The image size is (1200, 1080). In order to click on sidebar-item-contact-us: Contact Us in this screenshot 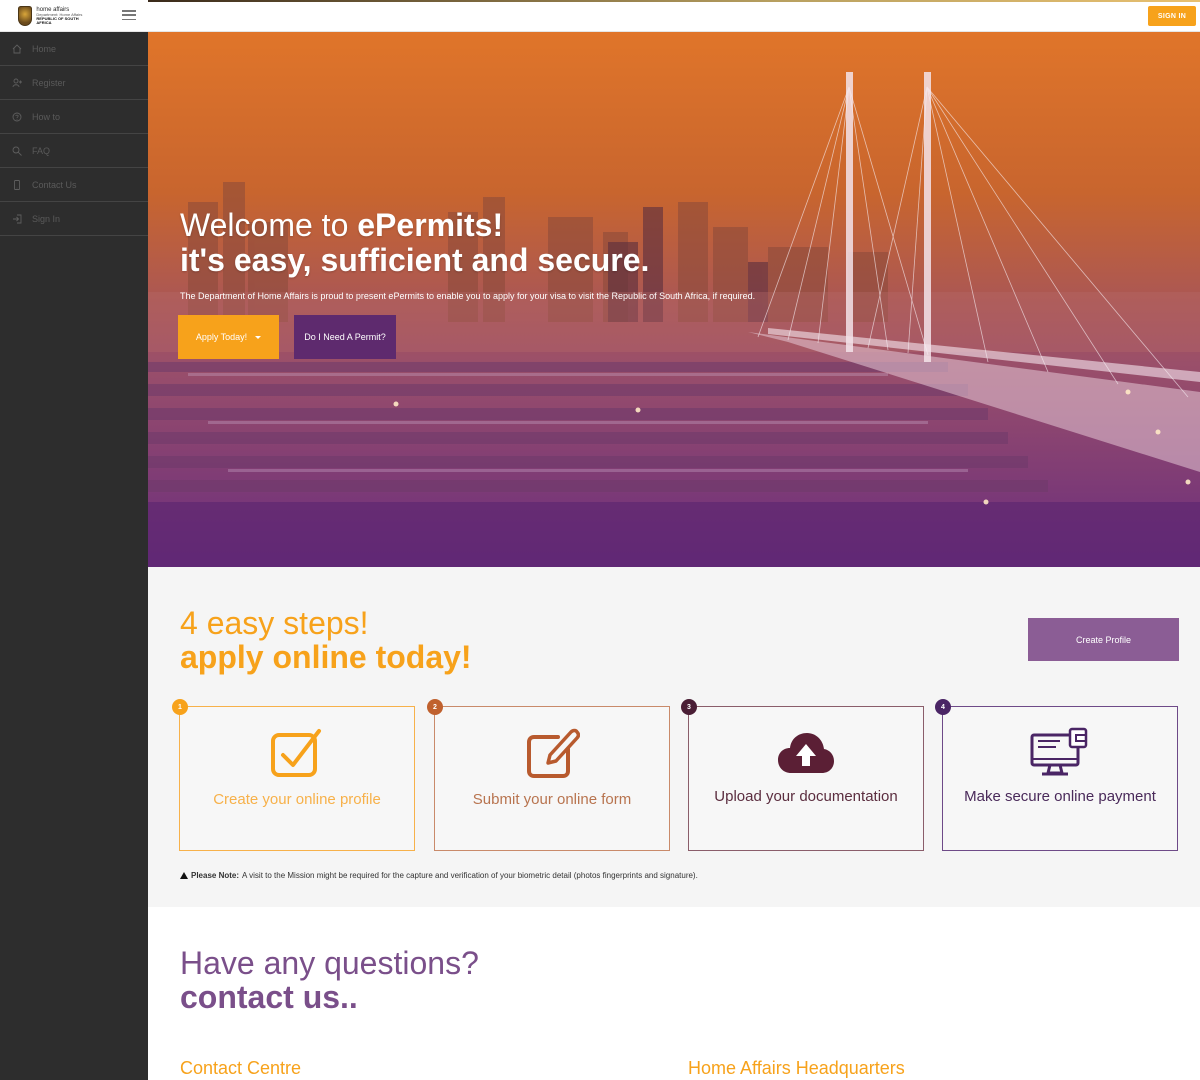, I will do `click(74, 185)`.